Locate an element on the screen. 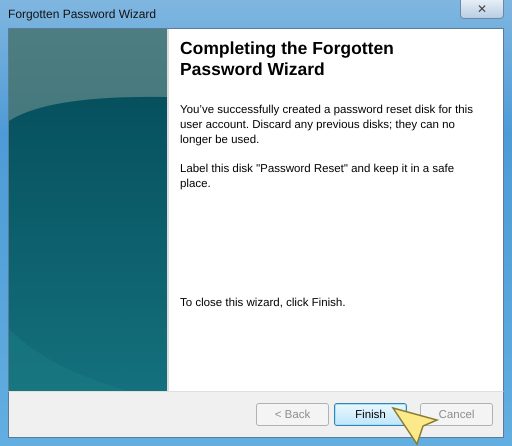 The image size is (512, 446). wizard-button: Finish is located at coordinates (370, 414).